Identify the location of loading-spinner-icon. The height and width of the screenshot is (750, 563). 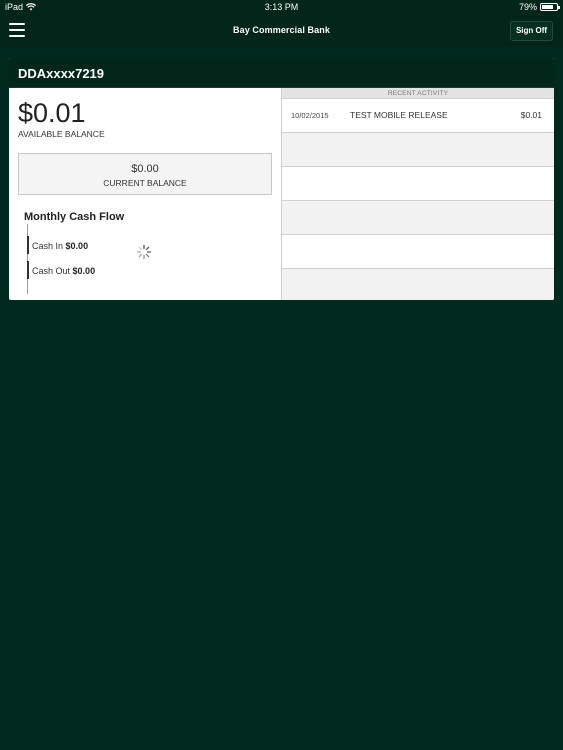
(144, 252).